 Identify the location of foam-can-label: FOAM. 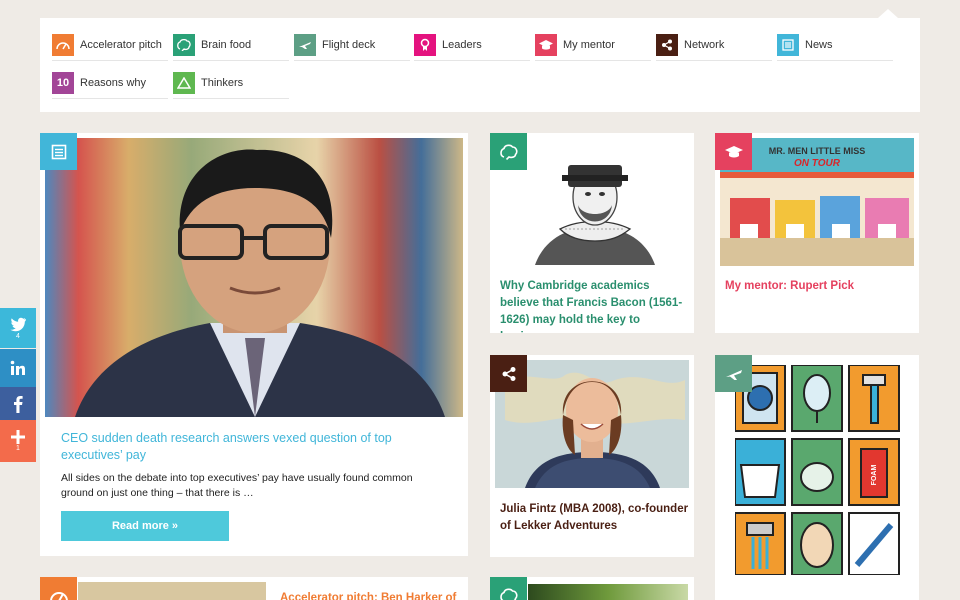
(874, 475).